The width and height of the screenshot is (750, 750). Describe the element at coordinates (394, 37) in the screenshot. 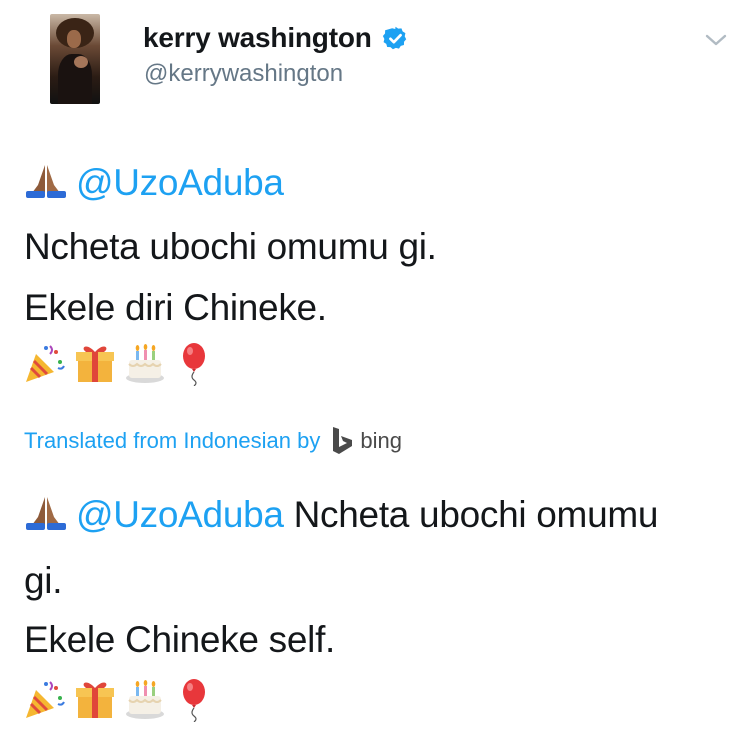

I see `verified-badge-icon` at that location.